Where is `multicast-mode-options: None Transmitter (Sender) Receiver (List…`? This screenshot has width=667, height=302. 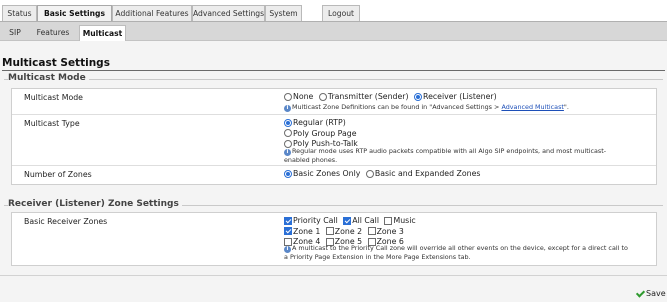 multicast-mode-options: None Transmitter (Sender) Receiver (List… is located at coordinates (392, 97).